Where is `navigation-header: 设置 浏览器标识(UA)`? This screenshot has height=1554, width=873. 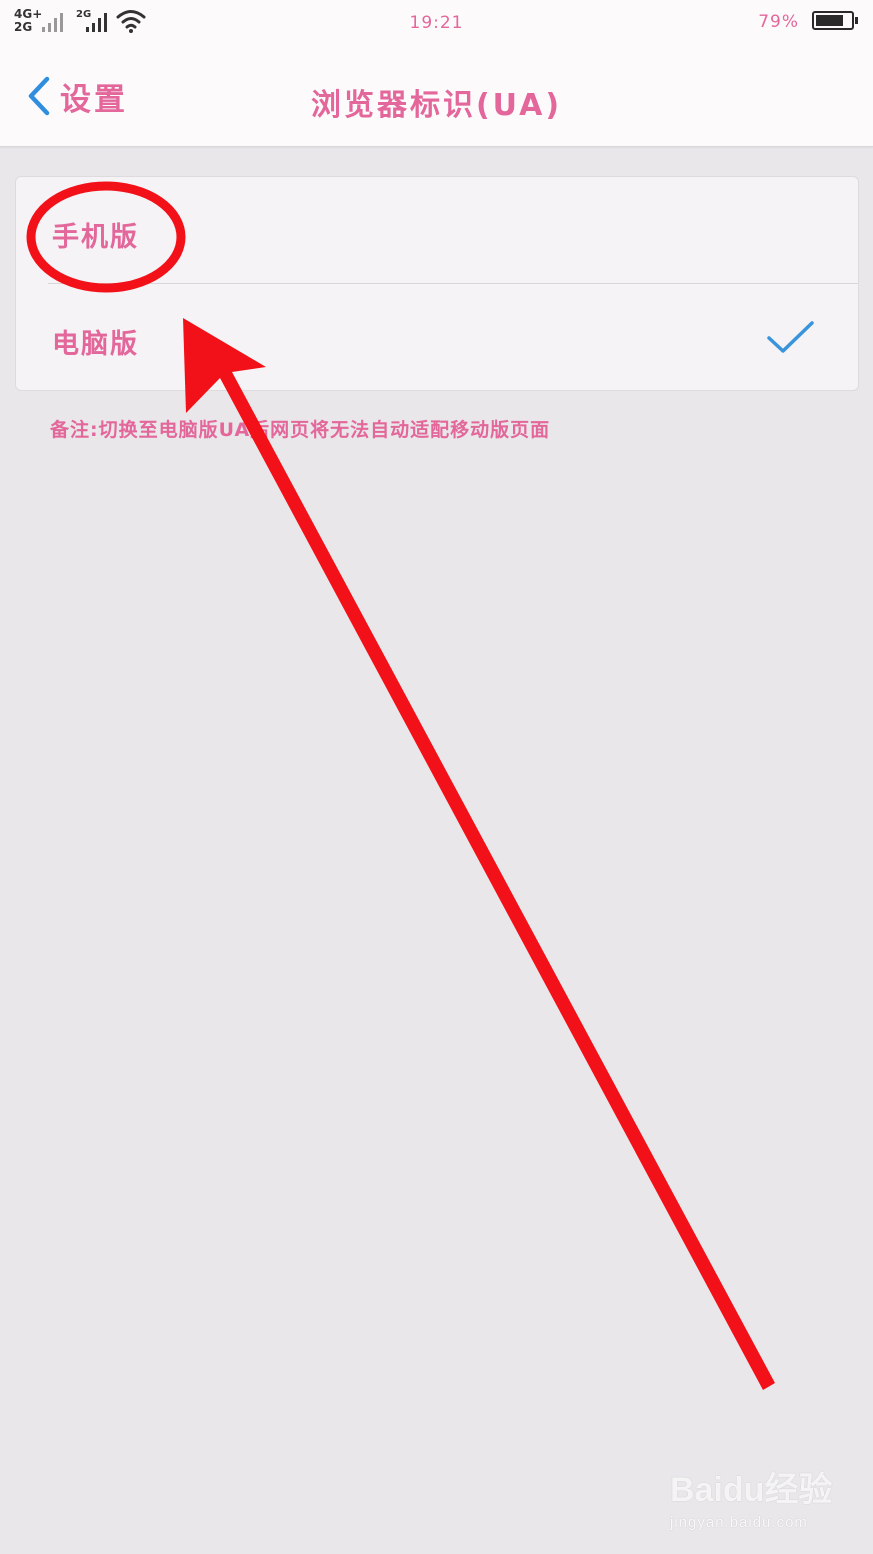 navigation-header: 设置 浏览器标识(UA) is located at coordinates (436, 96).